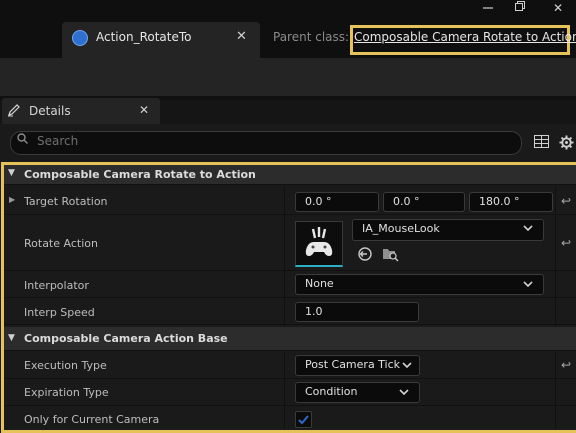 This screenshot has width=576, height=433. What do you see at coordinates (520, 6) in the screenshot?
I see `restore-icon` at bounding box center [520, 6].